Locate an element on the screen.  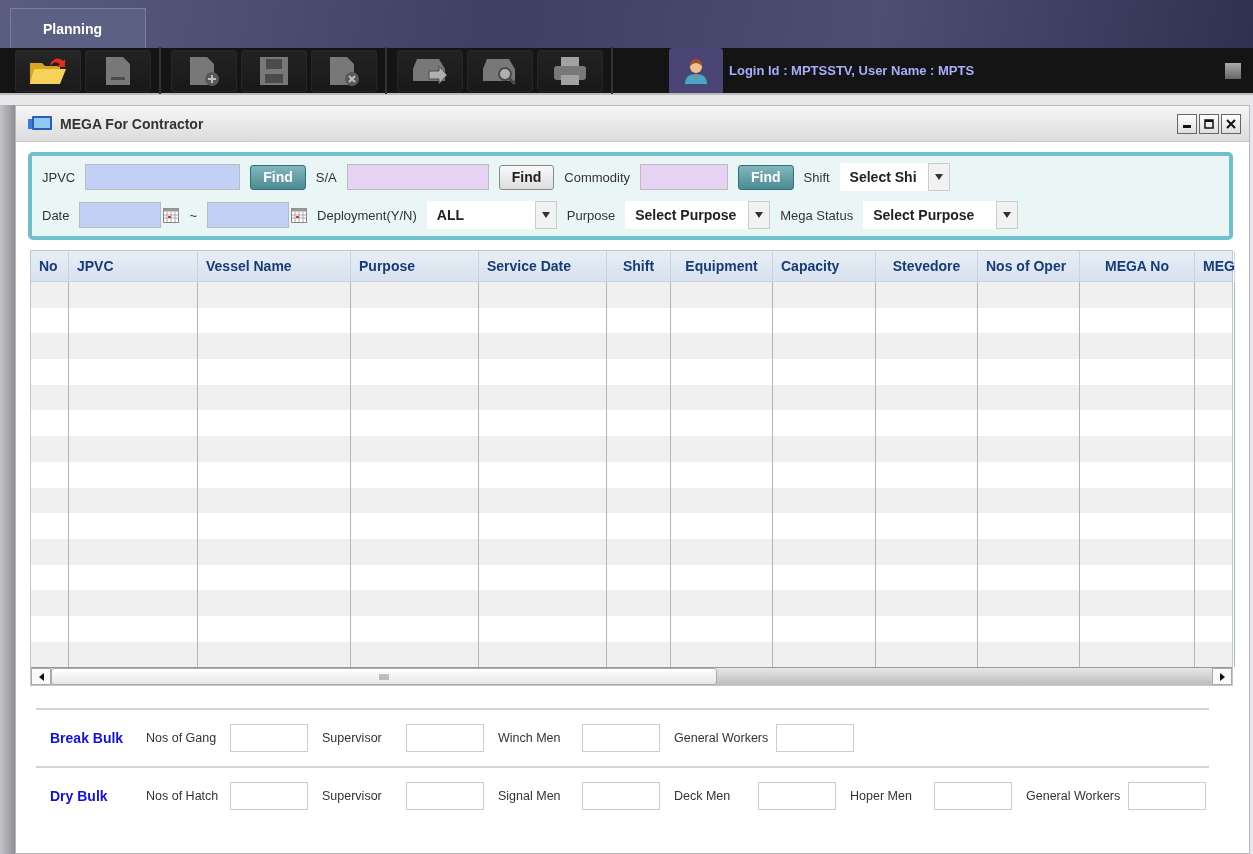
window-icon is located at coordinates (40, 123).